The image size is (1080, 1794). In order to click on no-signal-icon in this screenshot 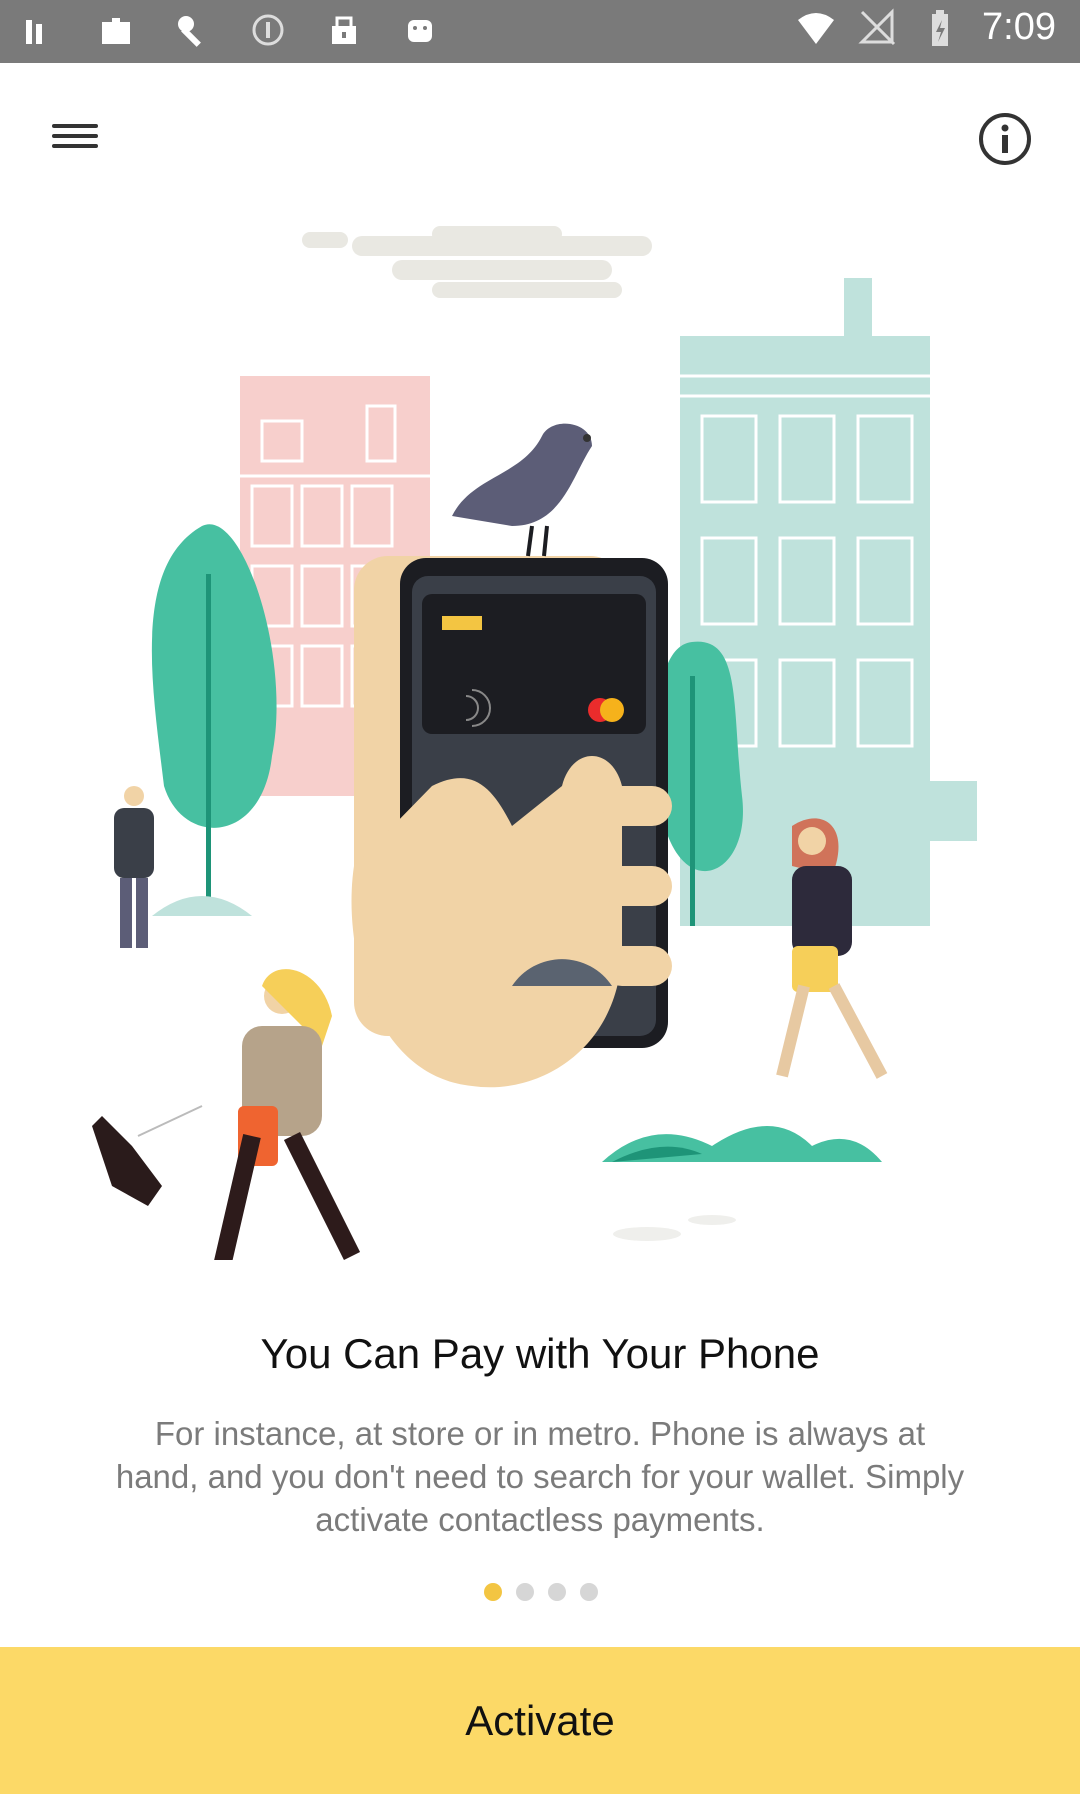, I will do `click(877, 26)`.